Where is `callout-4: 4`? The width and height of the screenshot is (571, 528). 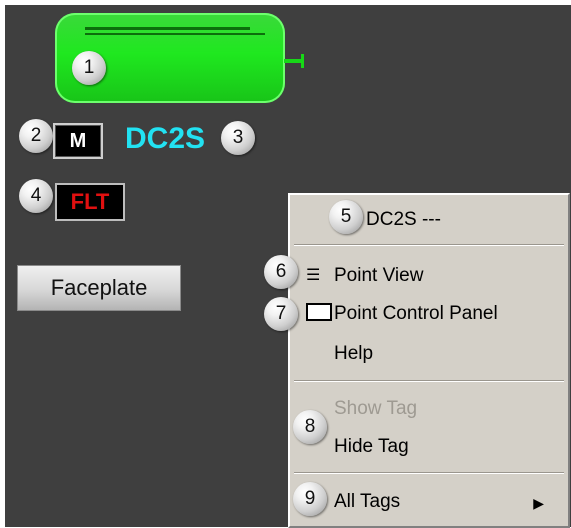
callout-4: 4 is located at coordinates (36, 196).